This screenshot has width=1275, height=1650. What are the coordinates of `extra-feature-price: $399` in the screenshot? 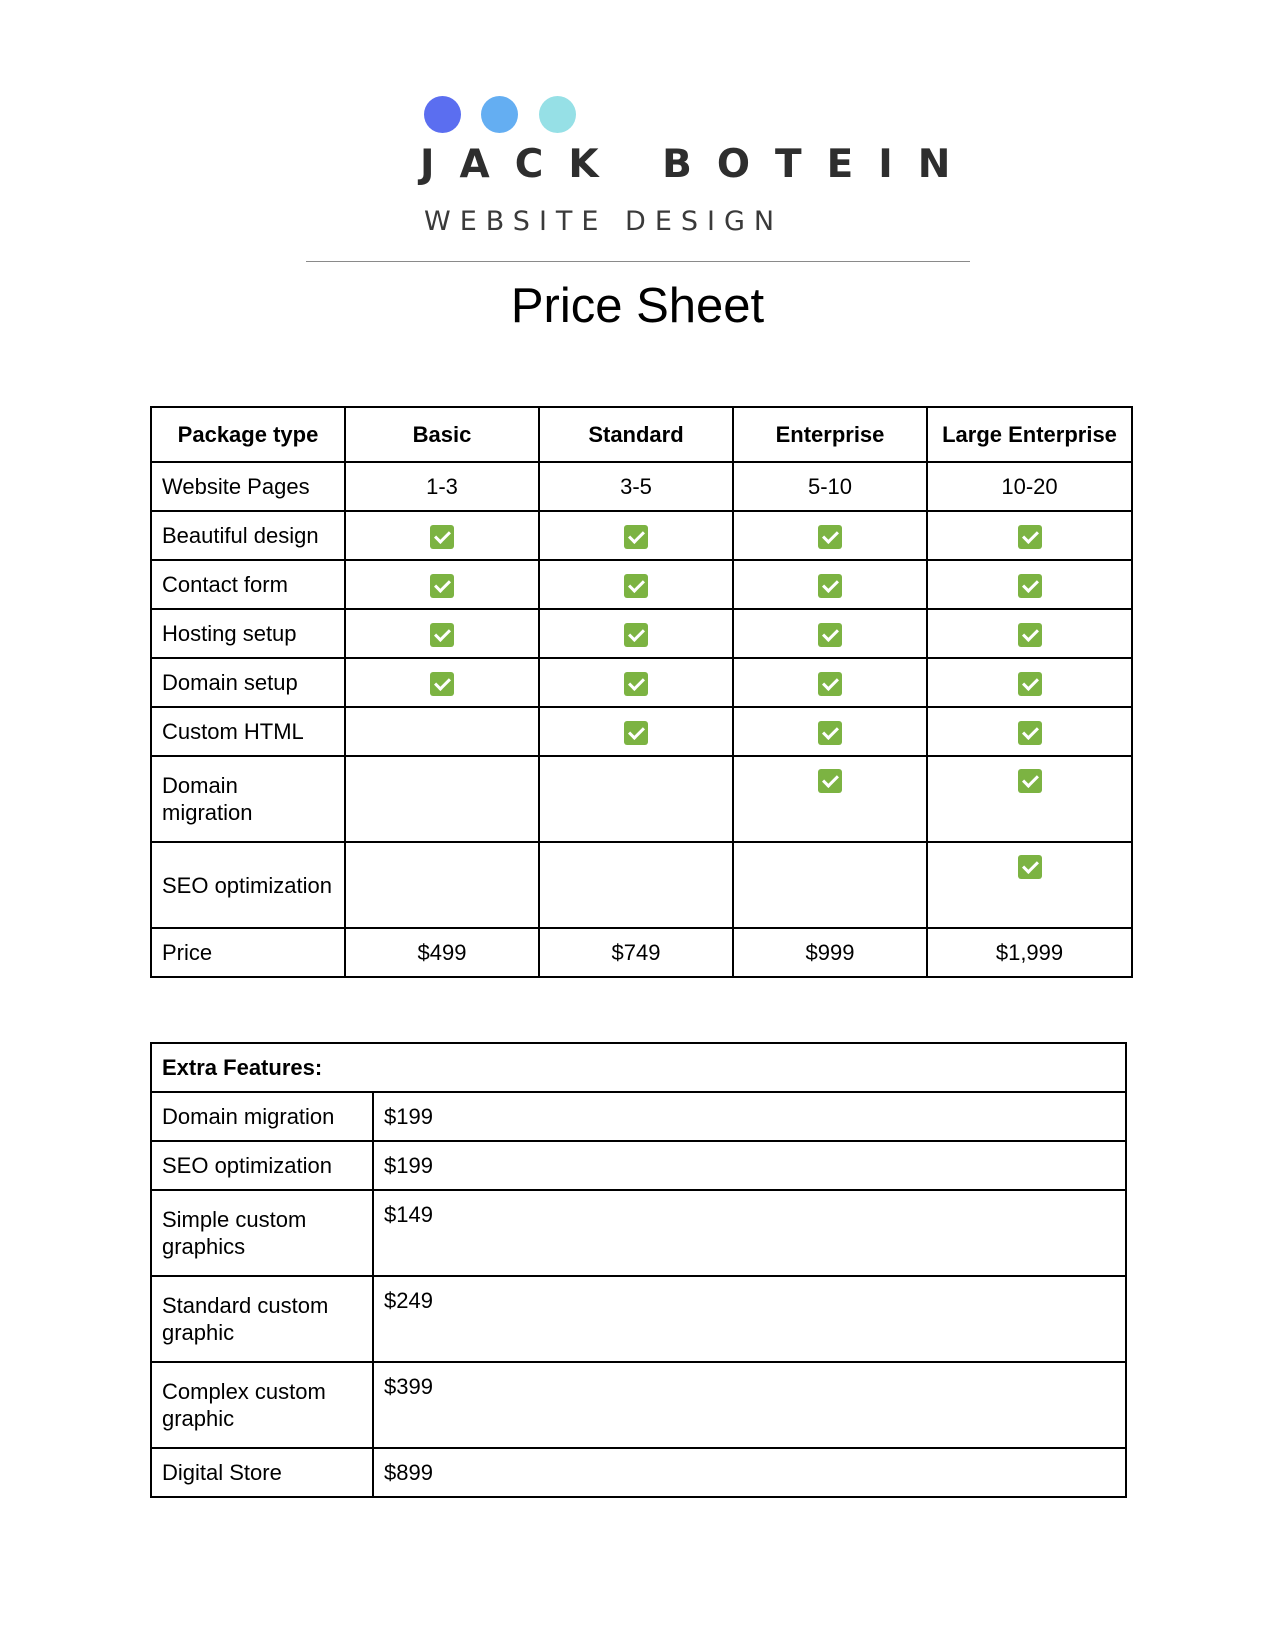 It's located at (749, 1405).